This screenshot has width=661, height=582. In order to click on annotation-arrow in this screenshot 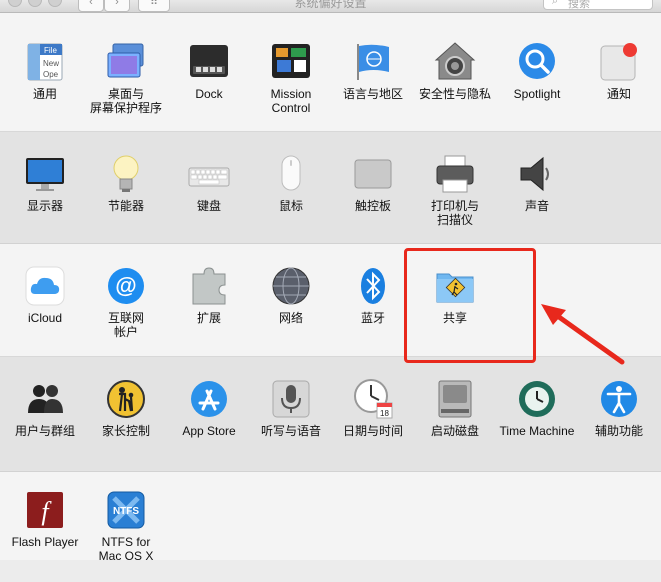, I will do `click(583, 334)`.